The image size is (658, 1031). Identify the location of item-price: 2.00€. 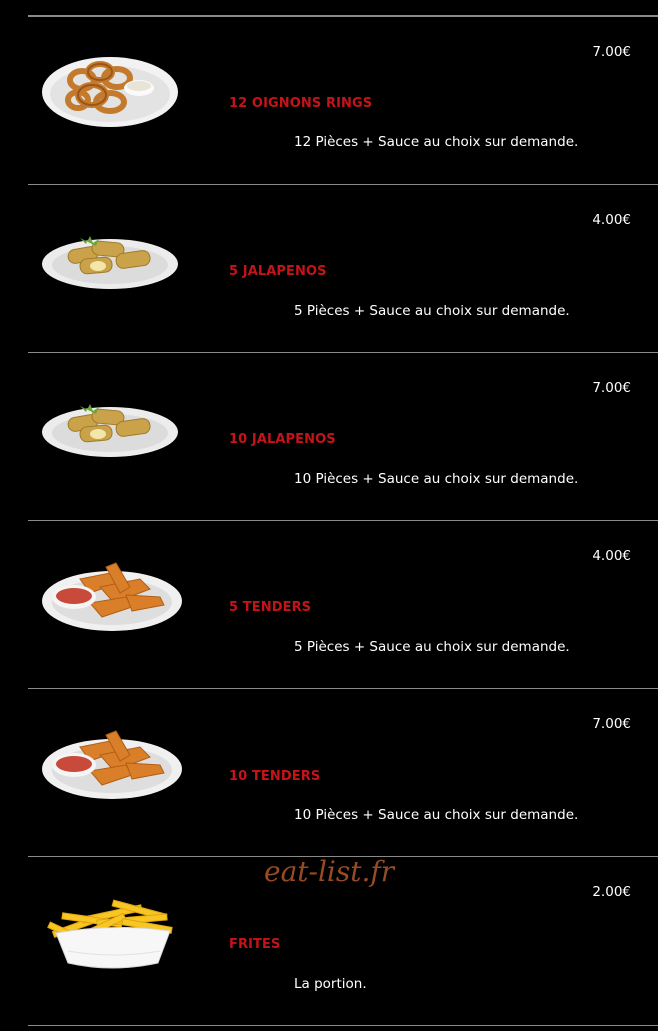
(611, 892).